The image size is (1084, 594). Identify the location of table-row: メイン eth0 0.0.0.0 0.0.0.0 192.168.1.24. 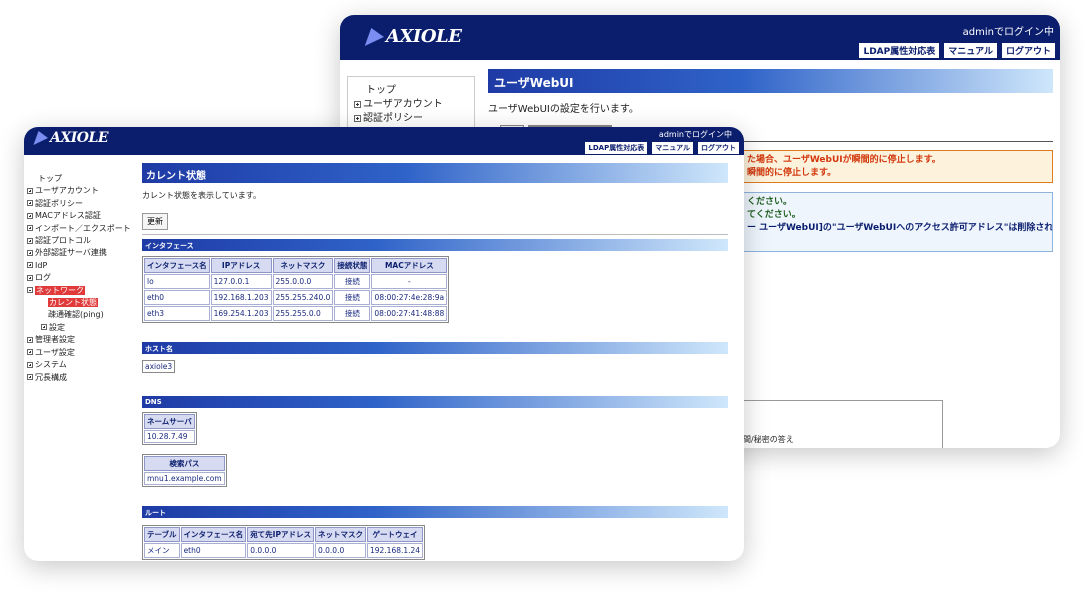
(284, 550).